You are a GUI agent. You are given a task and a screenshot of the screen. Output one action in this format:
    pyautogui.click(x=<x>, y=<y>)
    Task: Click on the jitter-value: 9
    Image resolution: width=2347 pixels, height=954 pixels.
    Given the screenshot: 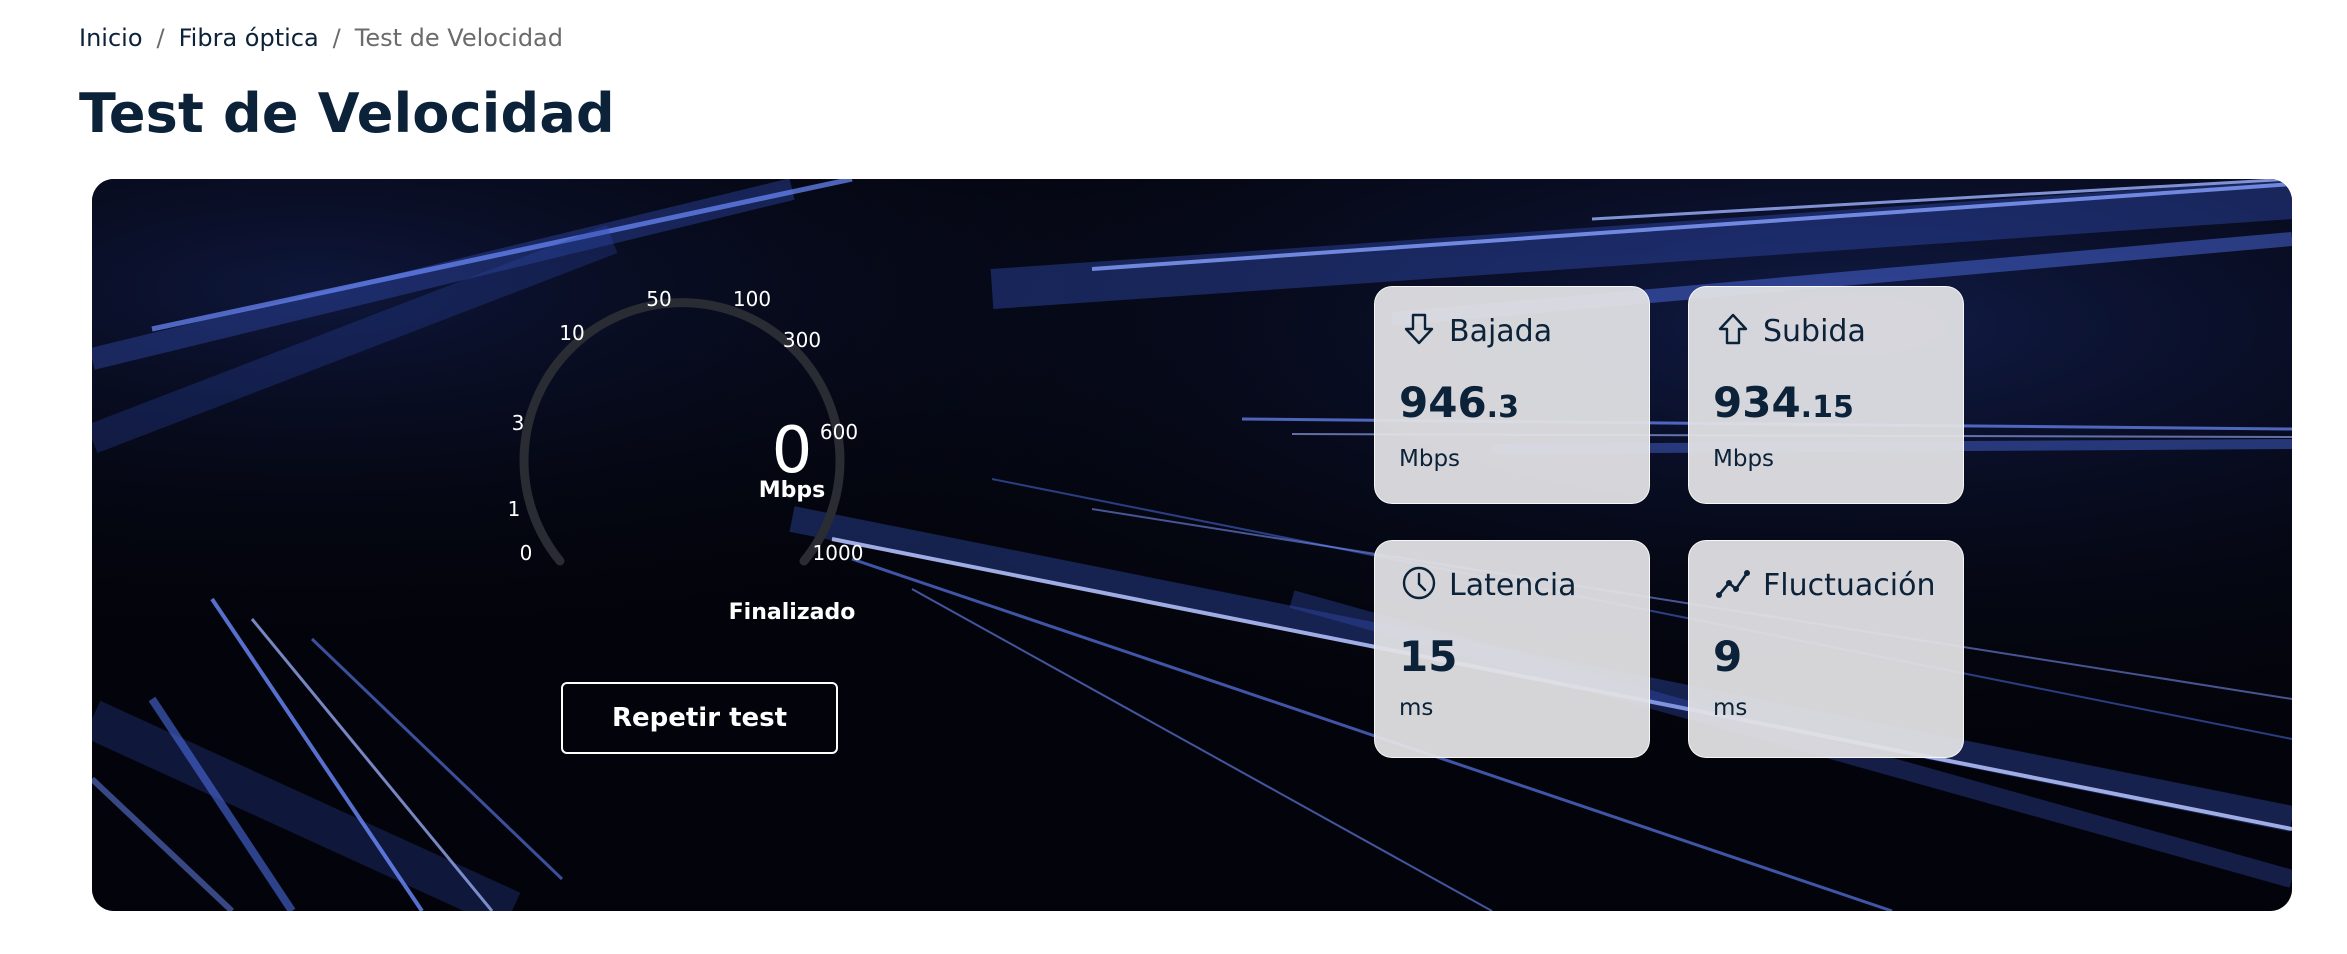 What is the action you would take?
    pyautogui.click(x=1728, y=656)
    